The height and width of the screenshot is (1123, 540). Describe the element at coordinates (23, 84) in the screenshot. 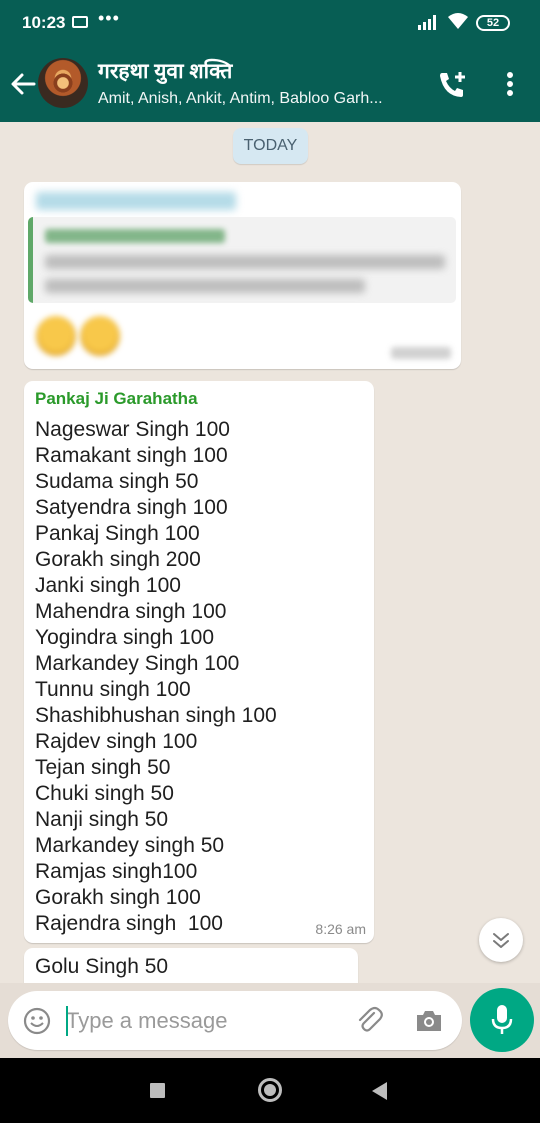

I see `back-arrow-icon` at that location.